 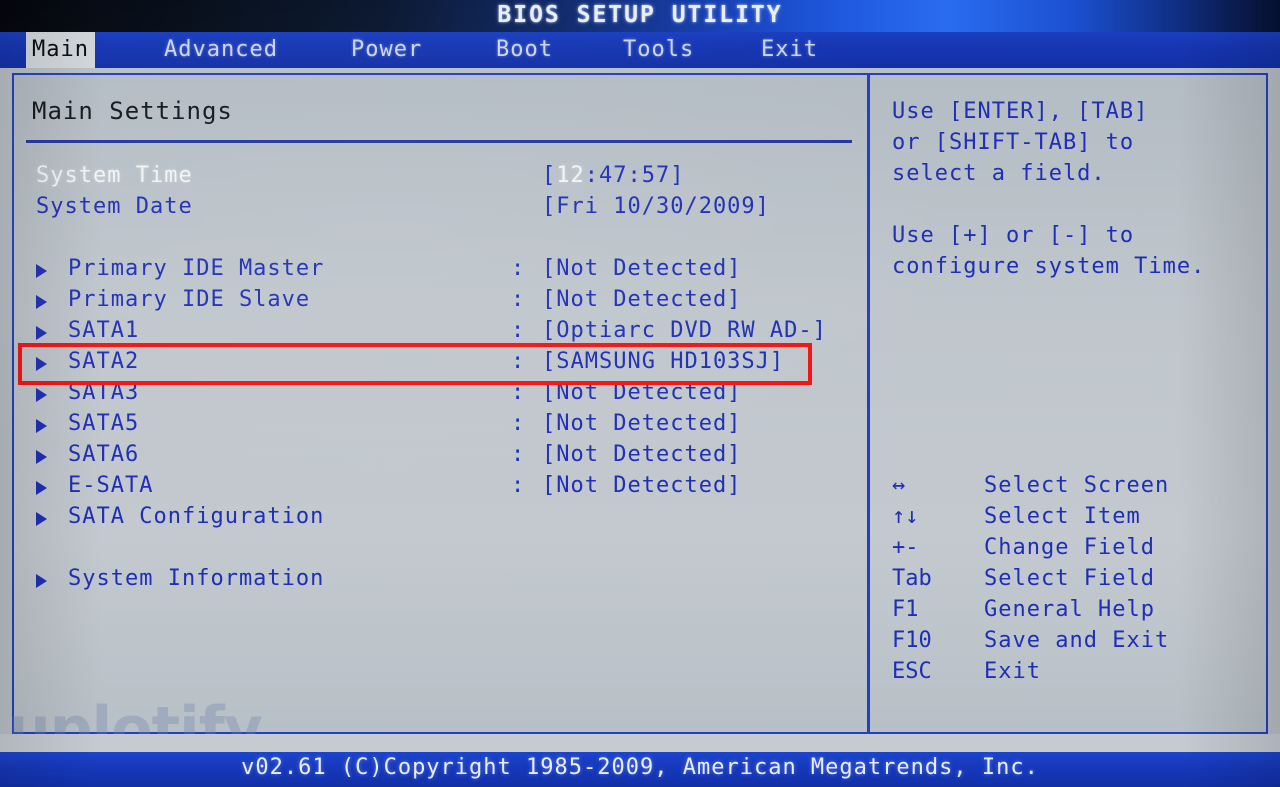 I want to click on row-system-date: System Date [Fri 10/30/2009], so click(x=440, y=209).